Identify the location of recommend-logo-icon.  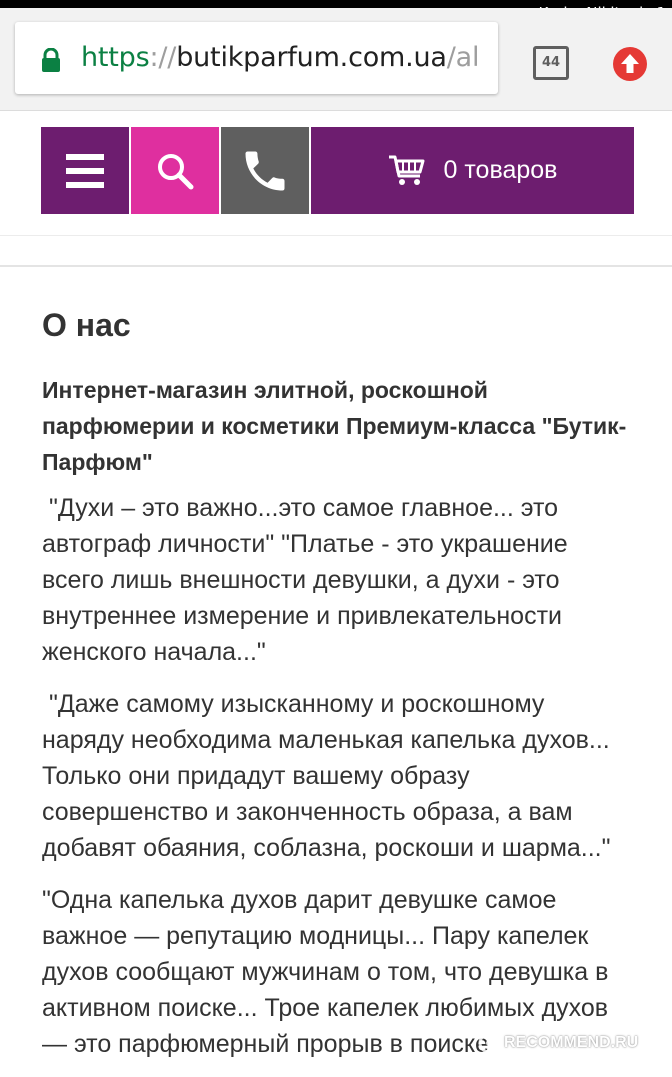
(489, 1043).